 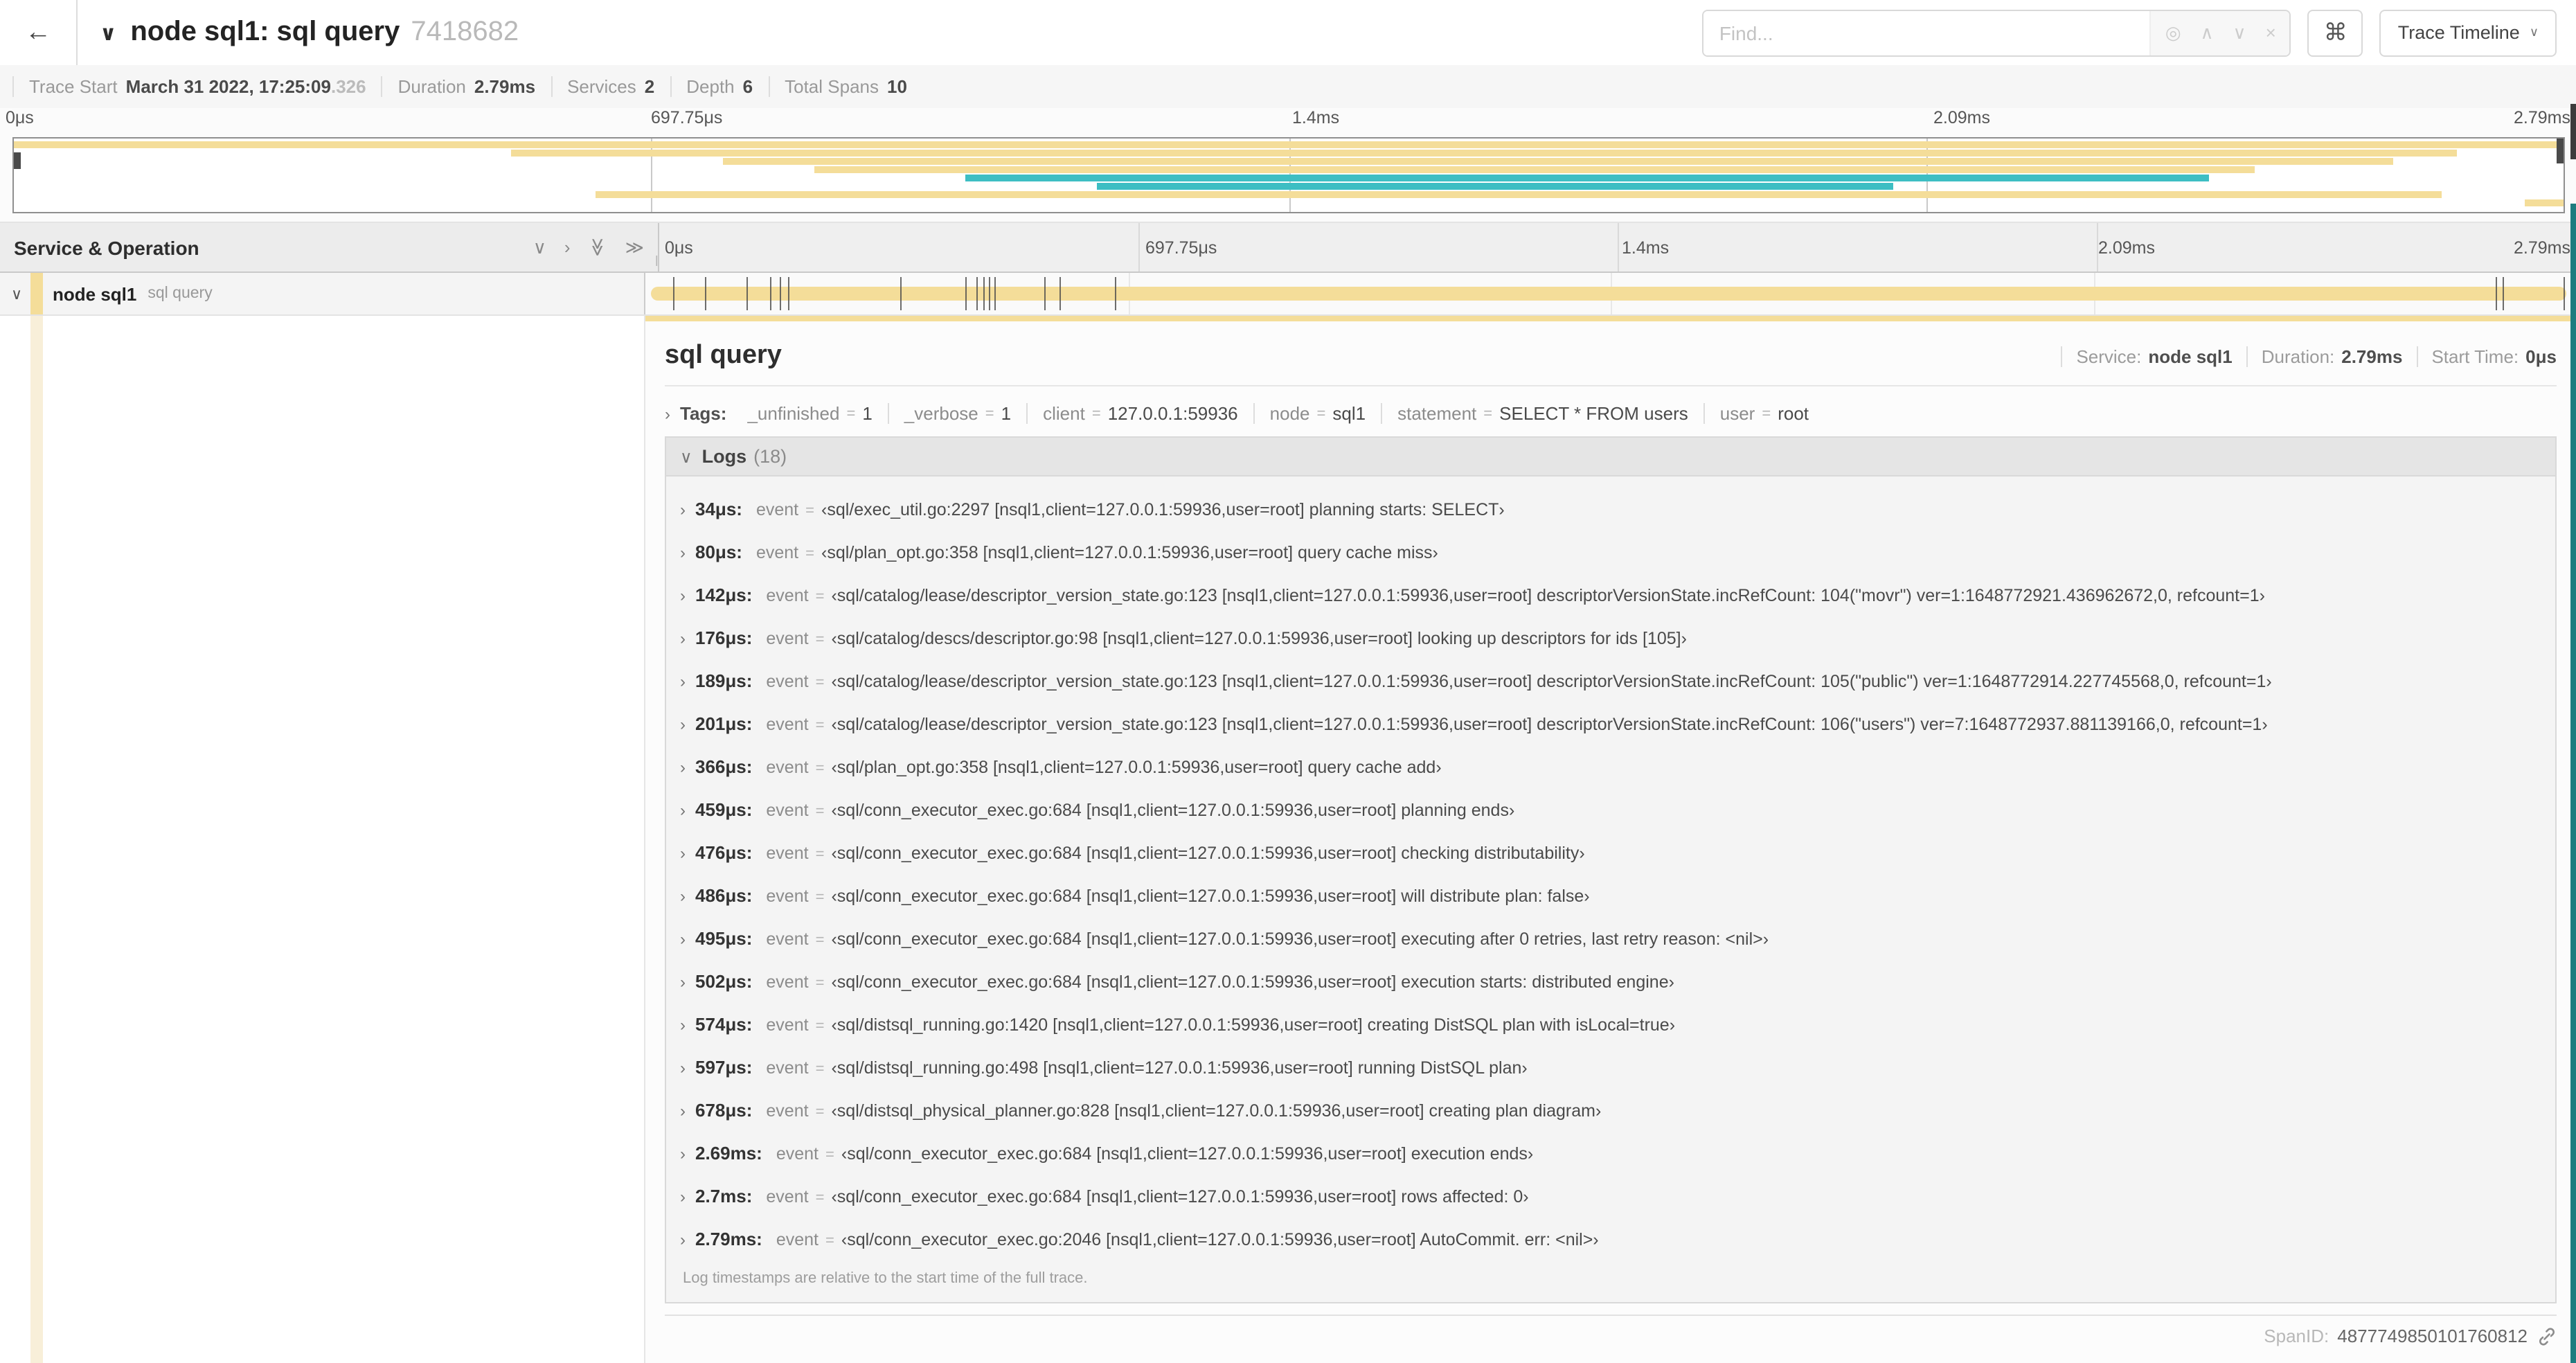 I want to click on log-timestamp: 80μs:, so click(x=719, y=552).